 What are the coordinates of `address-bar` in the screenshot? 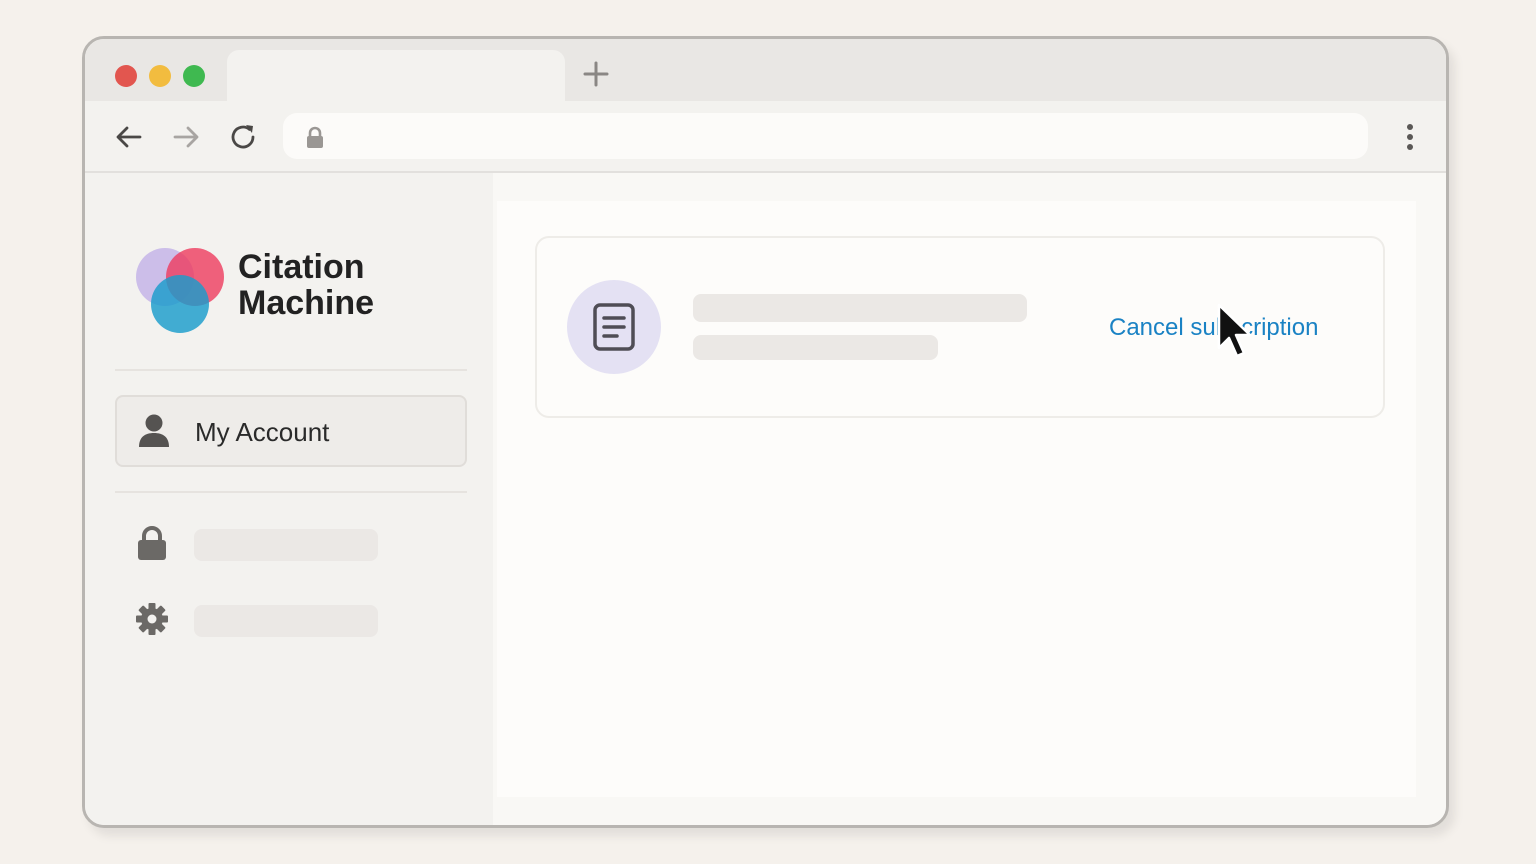 It's located at (825, 136).